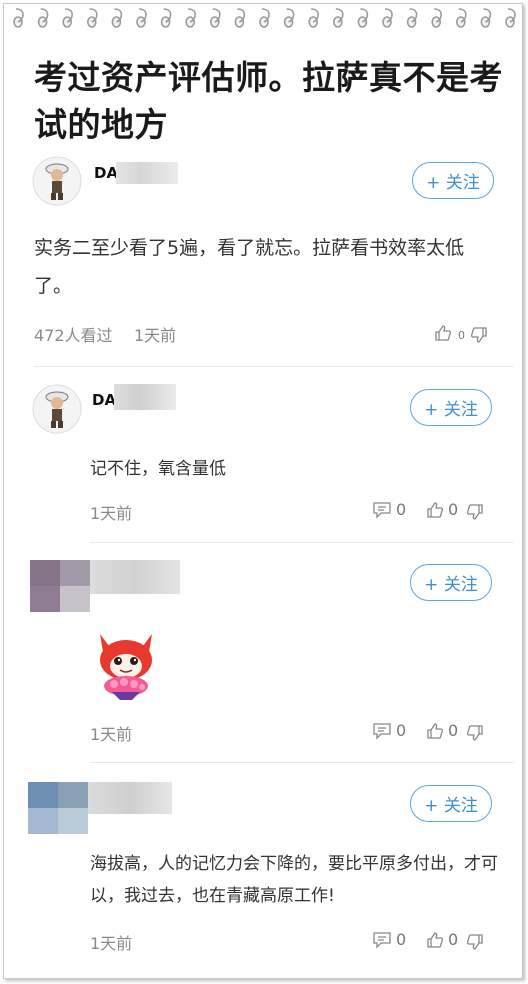 This screenshot has height=984, width=528. I want to click on comment-text: 记不住，氧含量低, so click(158, 469).